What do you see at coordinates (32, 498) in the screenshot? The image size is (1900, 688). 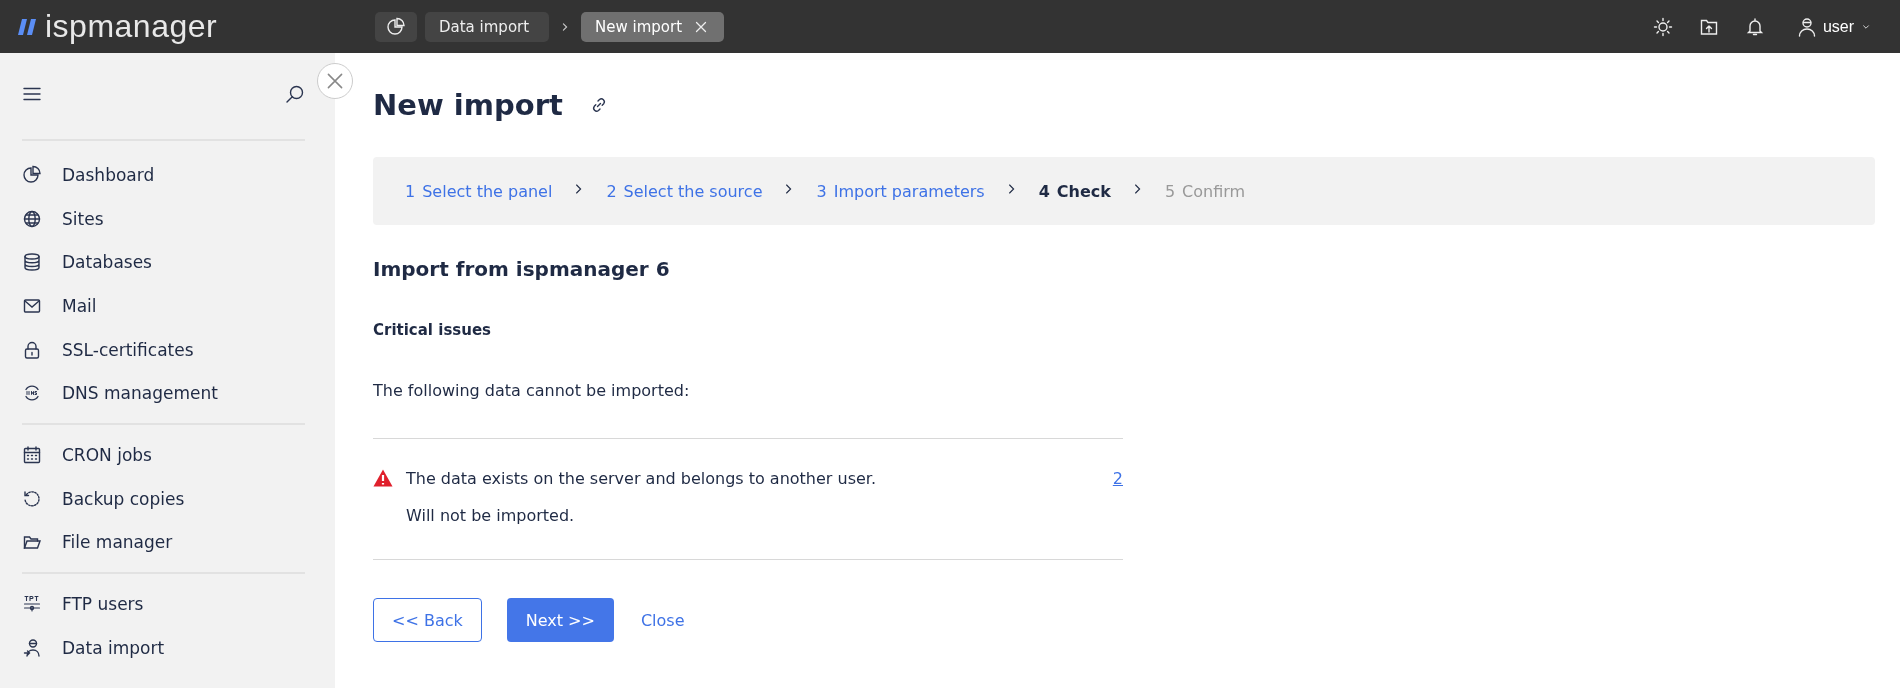 I see `restore-icon` at bounding box center [32, 498].